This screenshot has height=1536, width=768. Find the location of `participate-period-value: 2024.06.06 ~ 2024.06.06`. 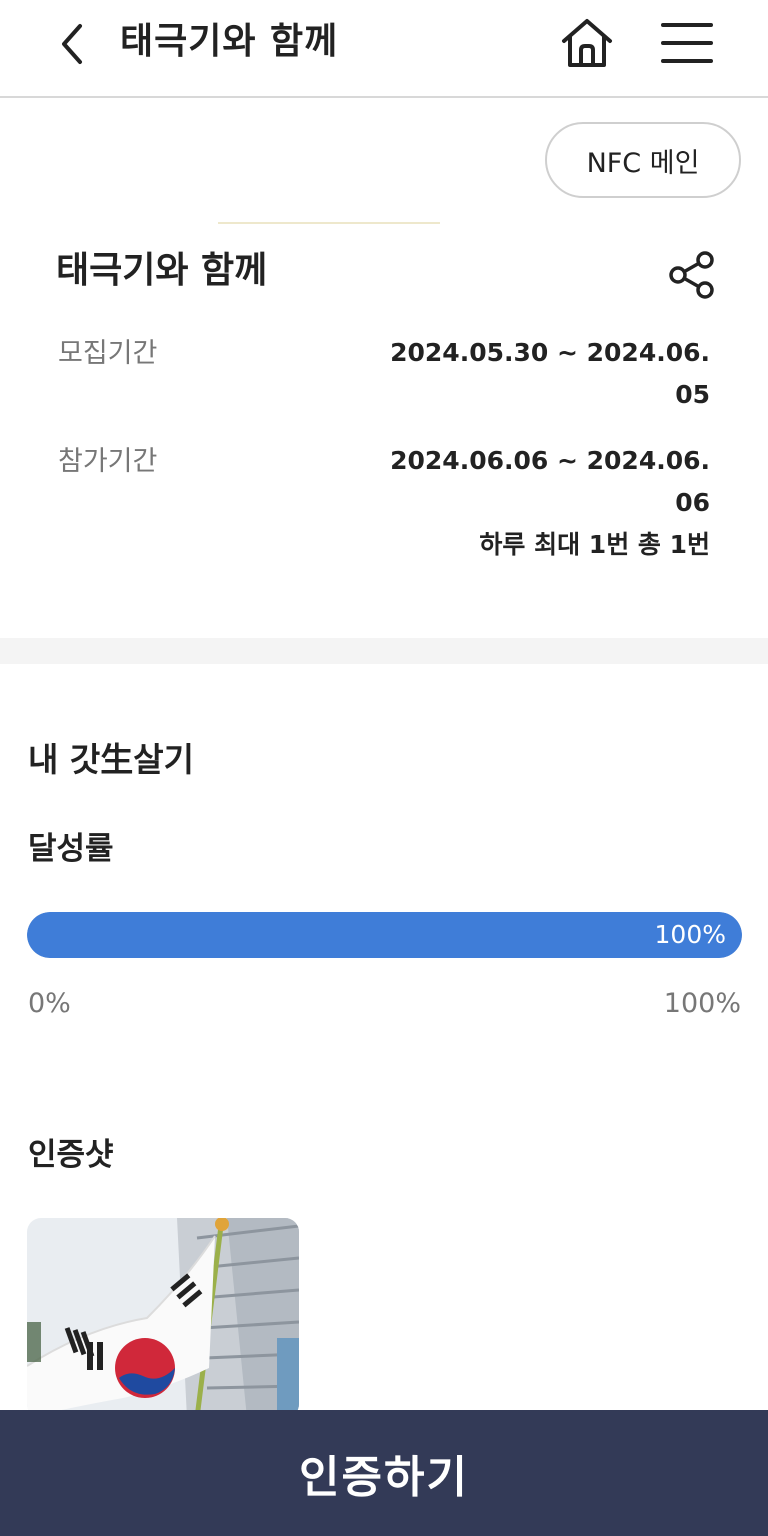

participate-period-value: 2024.06.06 ~ 2024.06.06 is located at coordinates (550, 481).